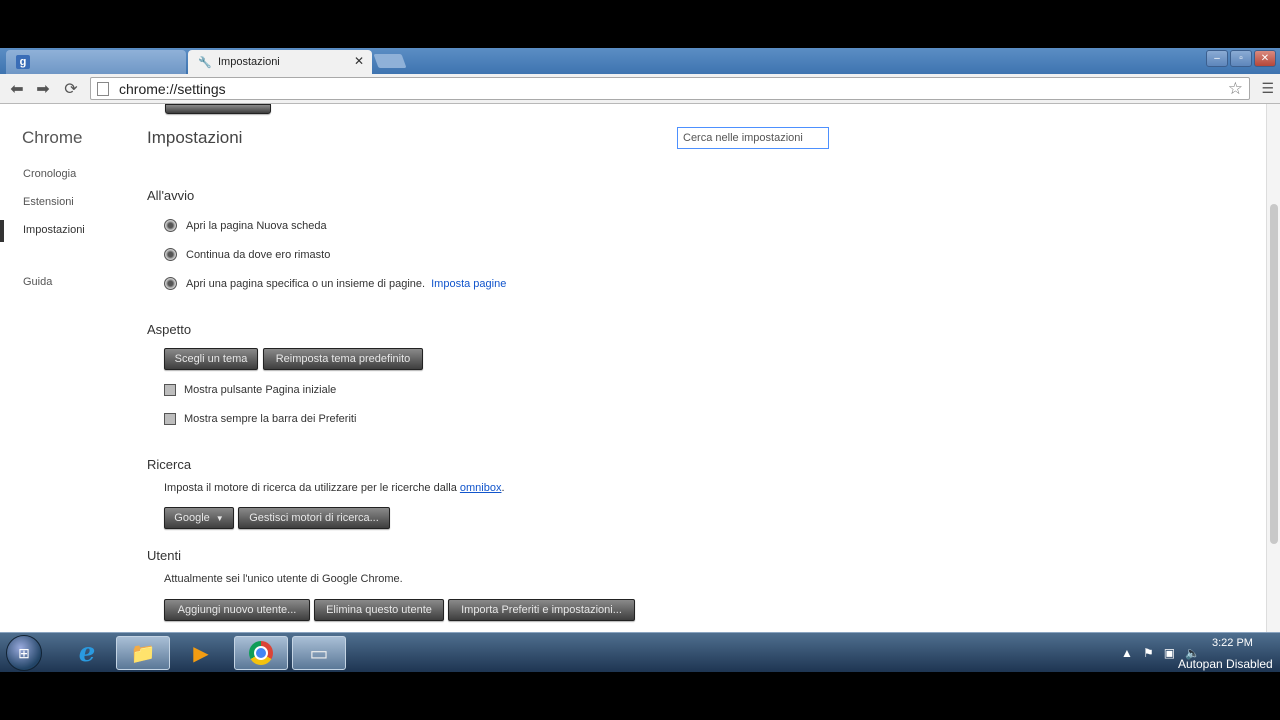 The width and height of the screenshot is (1280, 720). What do you see at coordinates (201, 653) in the screenshot?
I see `media-player-icon: ▶` at bounding box center [201, 653].